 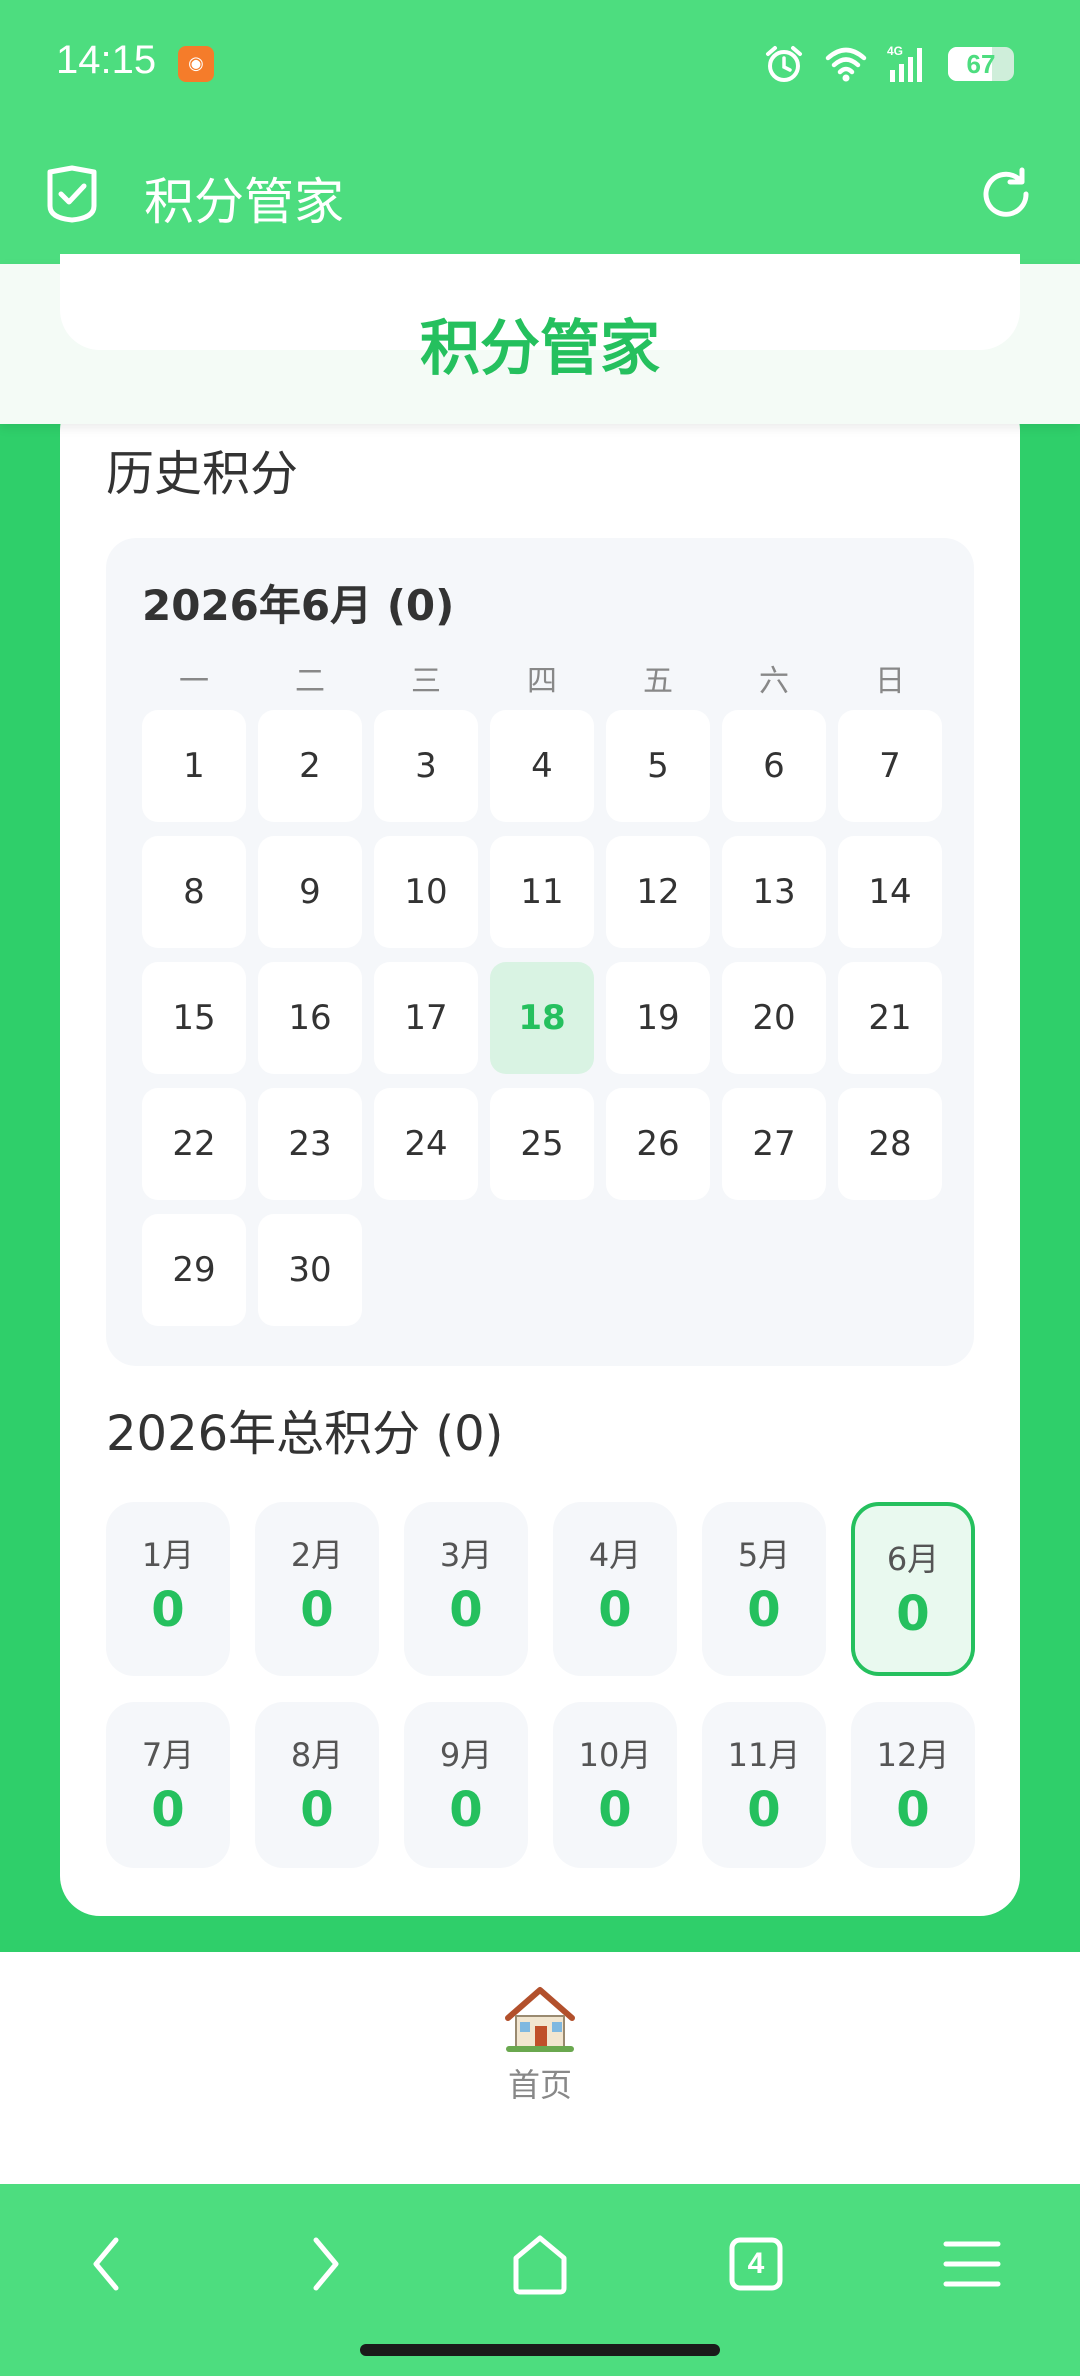 I want to click on weekday-label: 六, so click(x=774, y=681).